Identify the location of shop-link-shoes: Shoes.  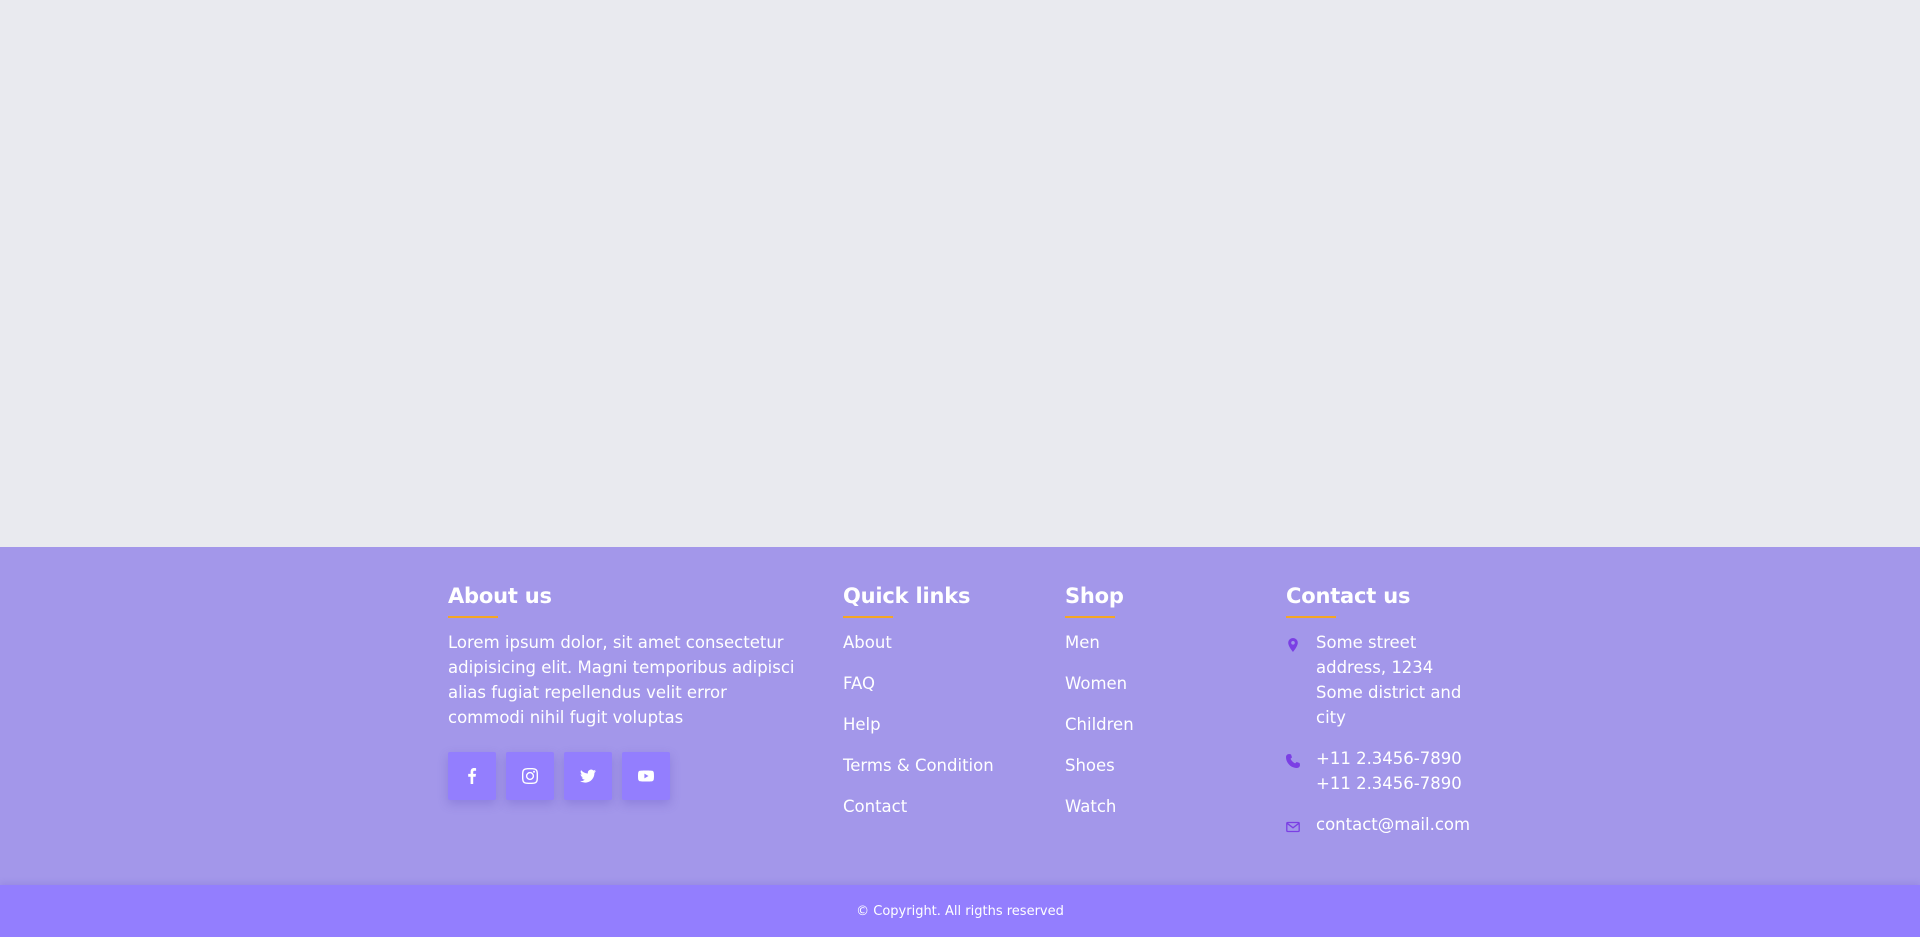
(1160, 765).